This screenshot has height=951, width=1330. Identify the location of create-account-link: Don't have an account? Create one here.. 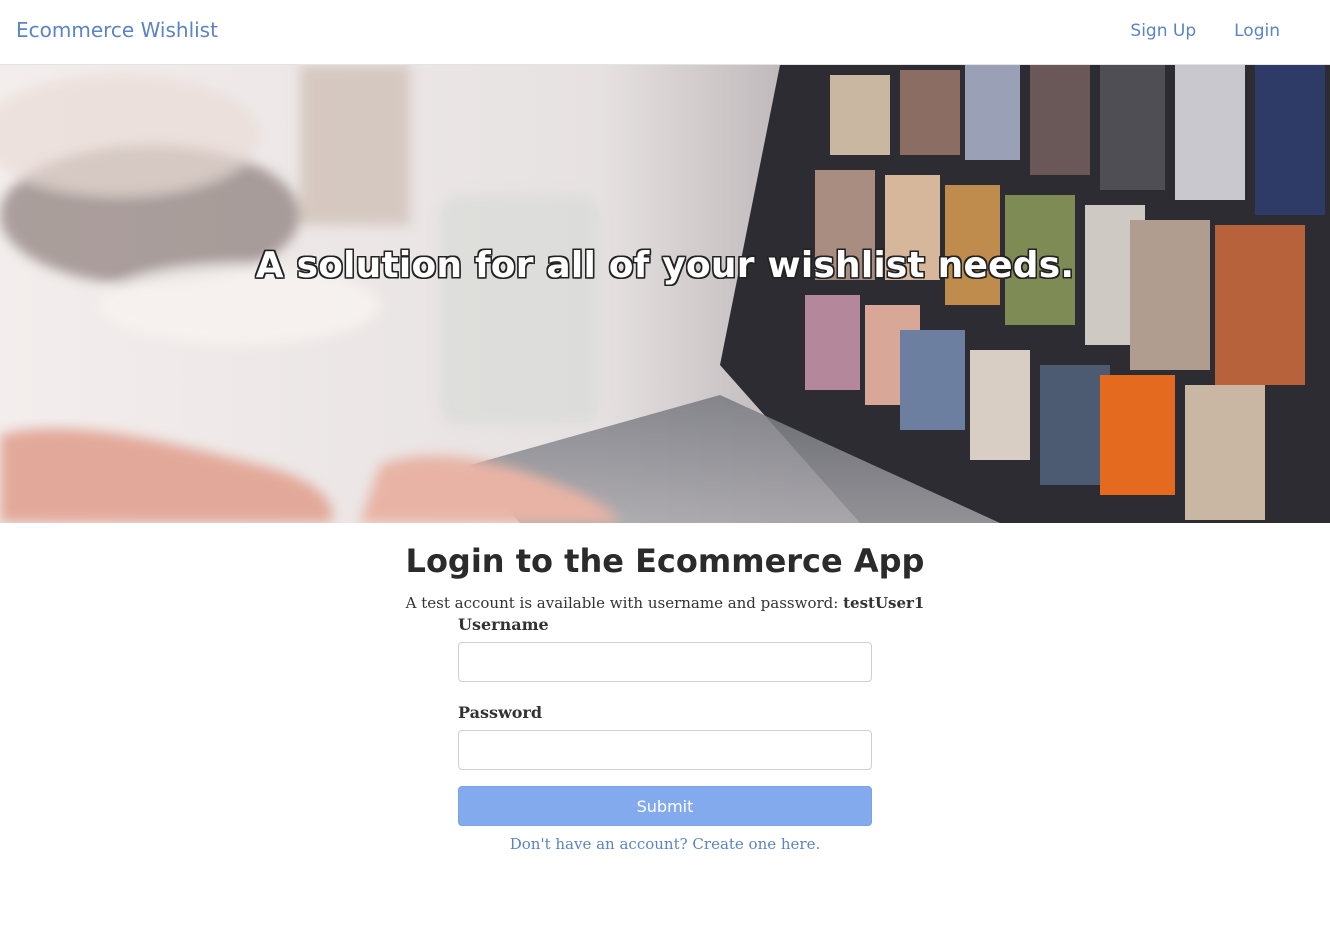
(665, 844).